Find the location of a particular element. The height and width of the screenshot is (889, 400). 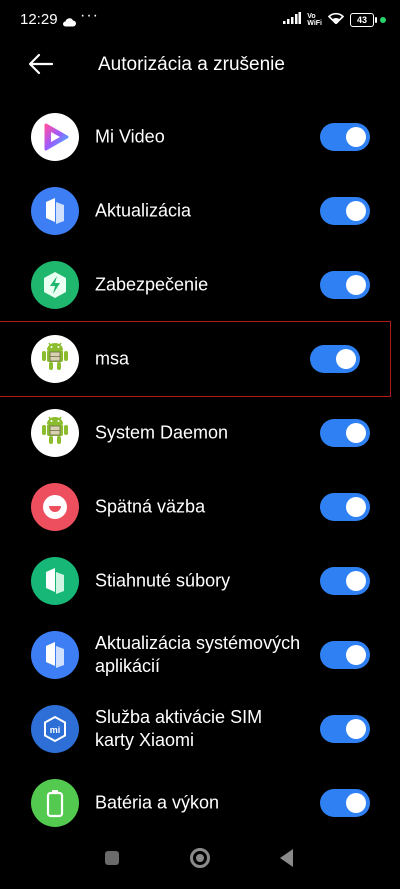

app-label: Stiahnuté súbory is located at coordinates (163, 580).